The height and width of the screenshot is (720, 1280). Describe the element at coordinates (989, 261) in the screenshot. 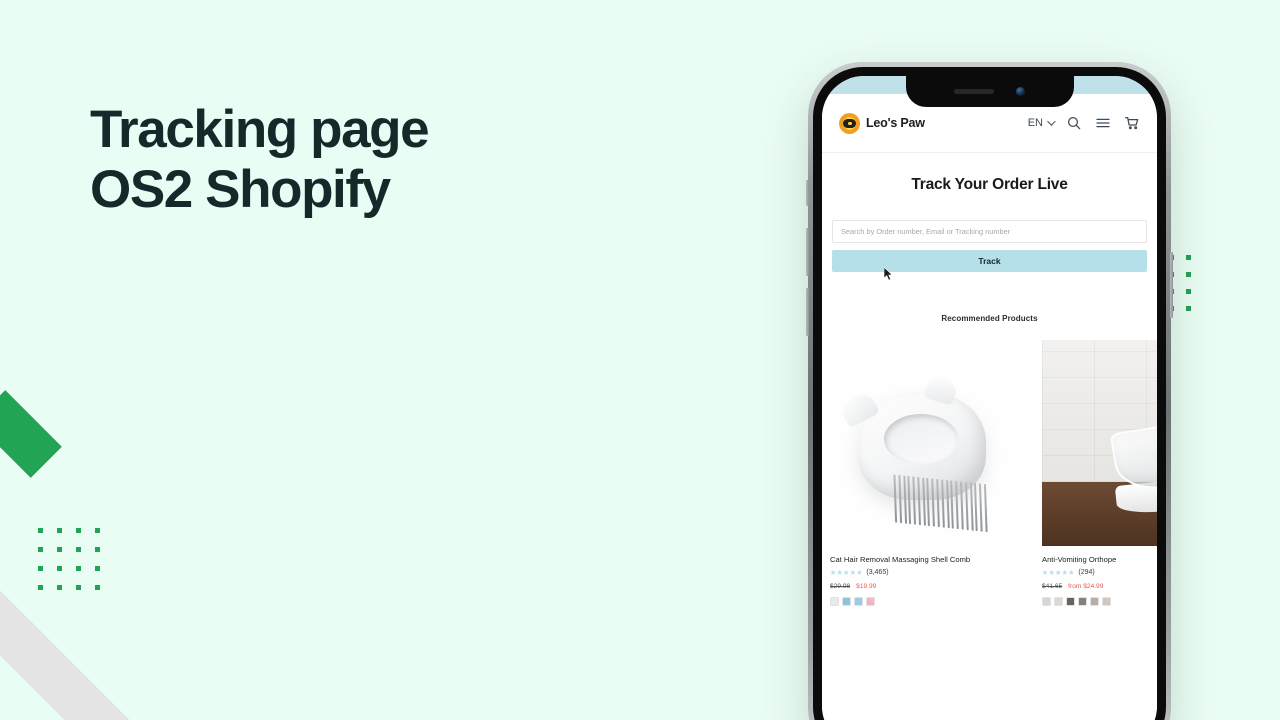

I see `track-button: Track` at that location.